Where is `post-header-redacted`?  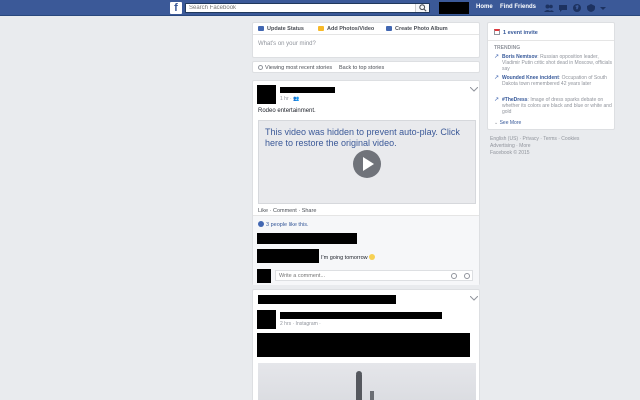
post-header-redacted is located at coordinates (327, 299).